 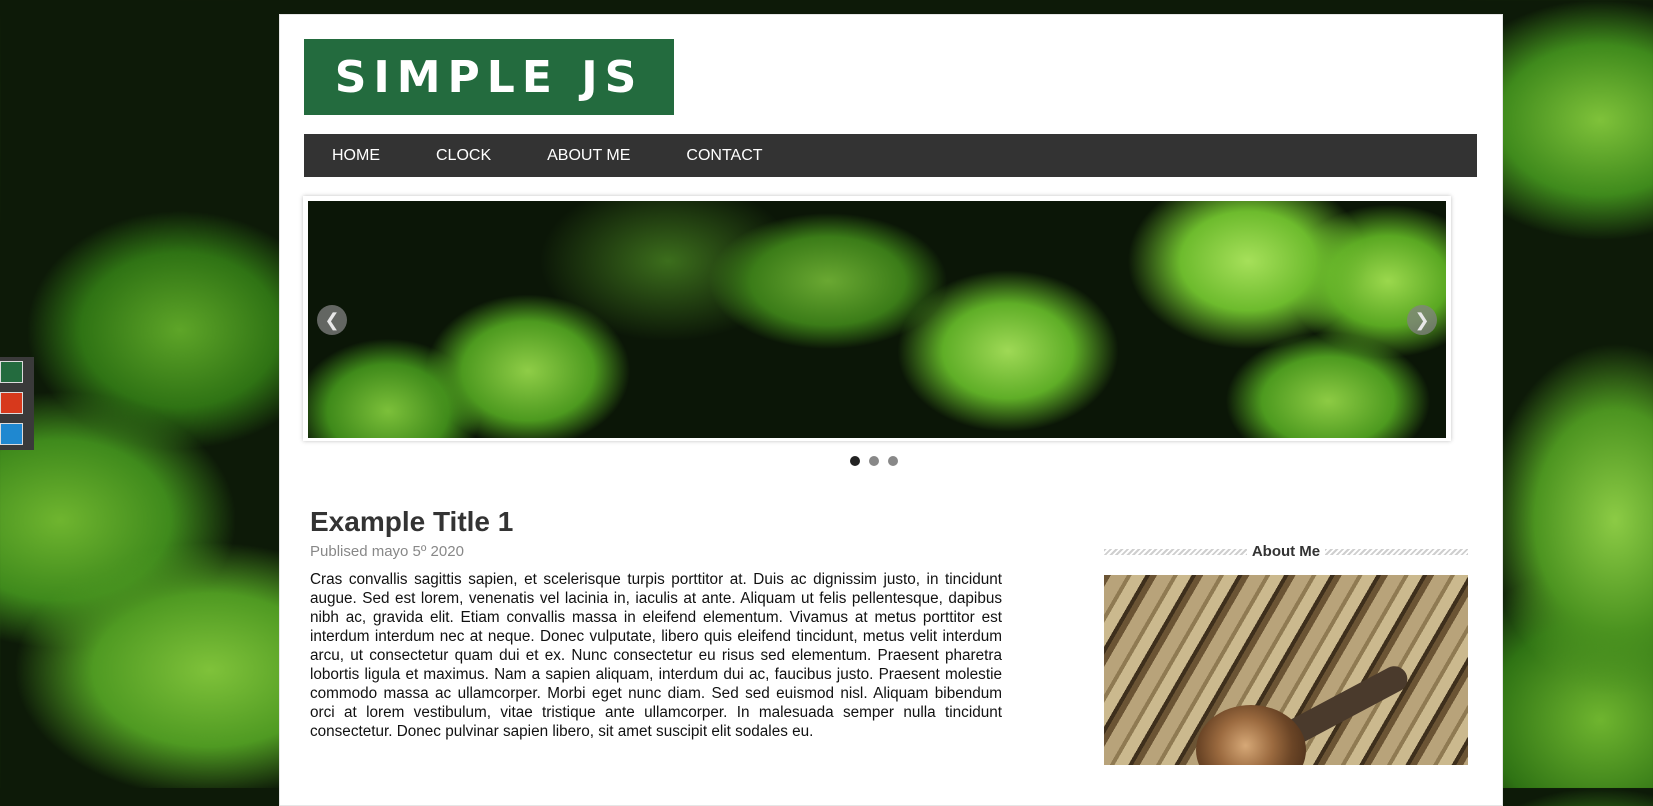 What do you see at coordinates (332, 320) in the screenshot?
I see `chevron-left-icon: ❮` at bounding box center [332, 320].